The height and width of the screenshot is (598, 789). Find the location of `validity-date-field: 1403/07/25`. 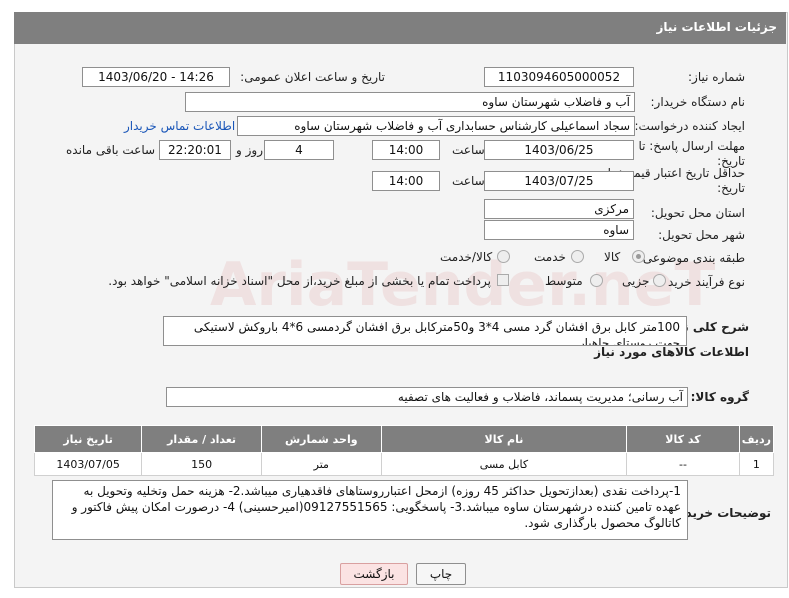

validity-date-field: 1403/07/25 is located at coordinates (559, 181).